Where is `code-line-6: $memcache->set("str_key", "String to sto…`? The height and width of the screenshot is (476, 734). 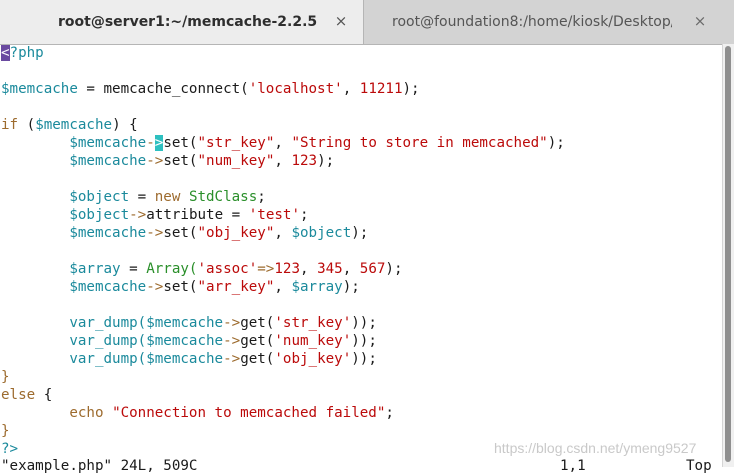
code-line-6: $memcache->set("str_key", "String to sto… is located at coordinates (317, 143).